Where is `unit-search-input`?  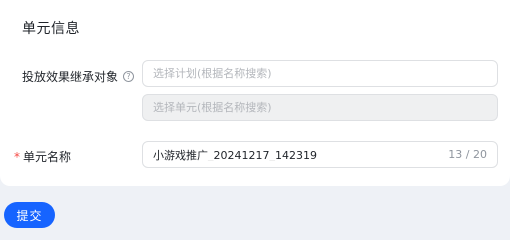 unit-search-input is located at coordinates (320, 107).